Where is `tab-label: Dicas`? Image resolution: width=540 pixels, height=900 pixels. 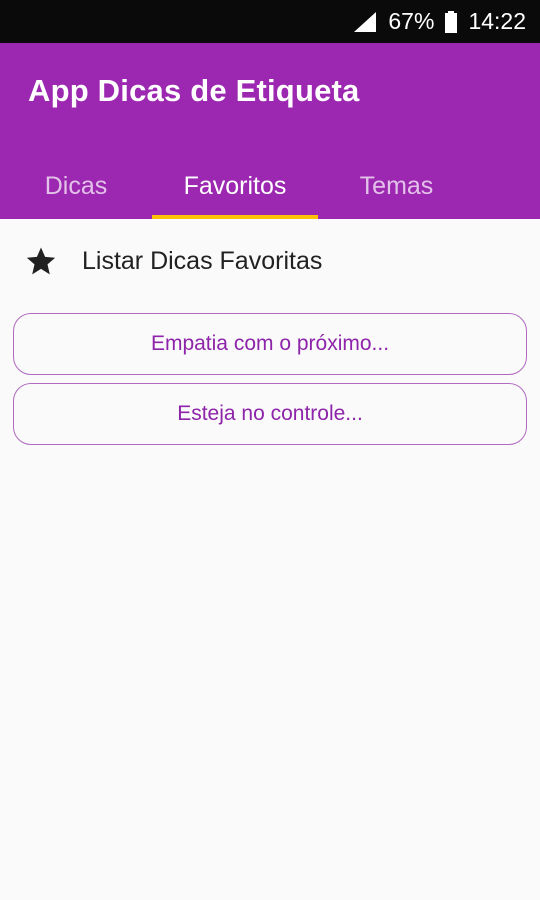
tab-label: Dicas is located at coordinates (76, 185).